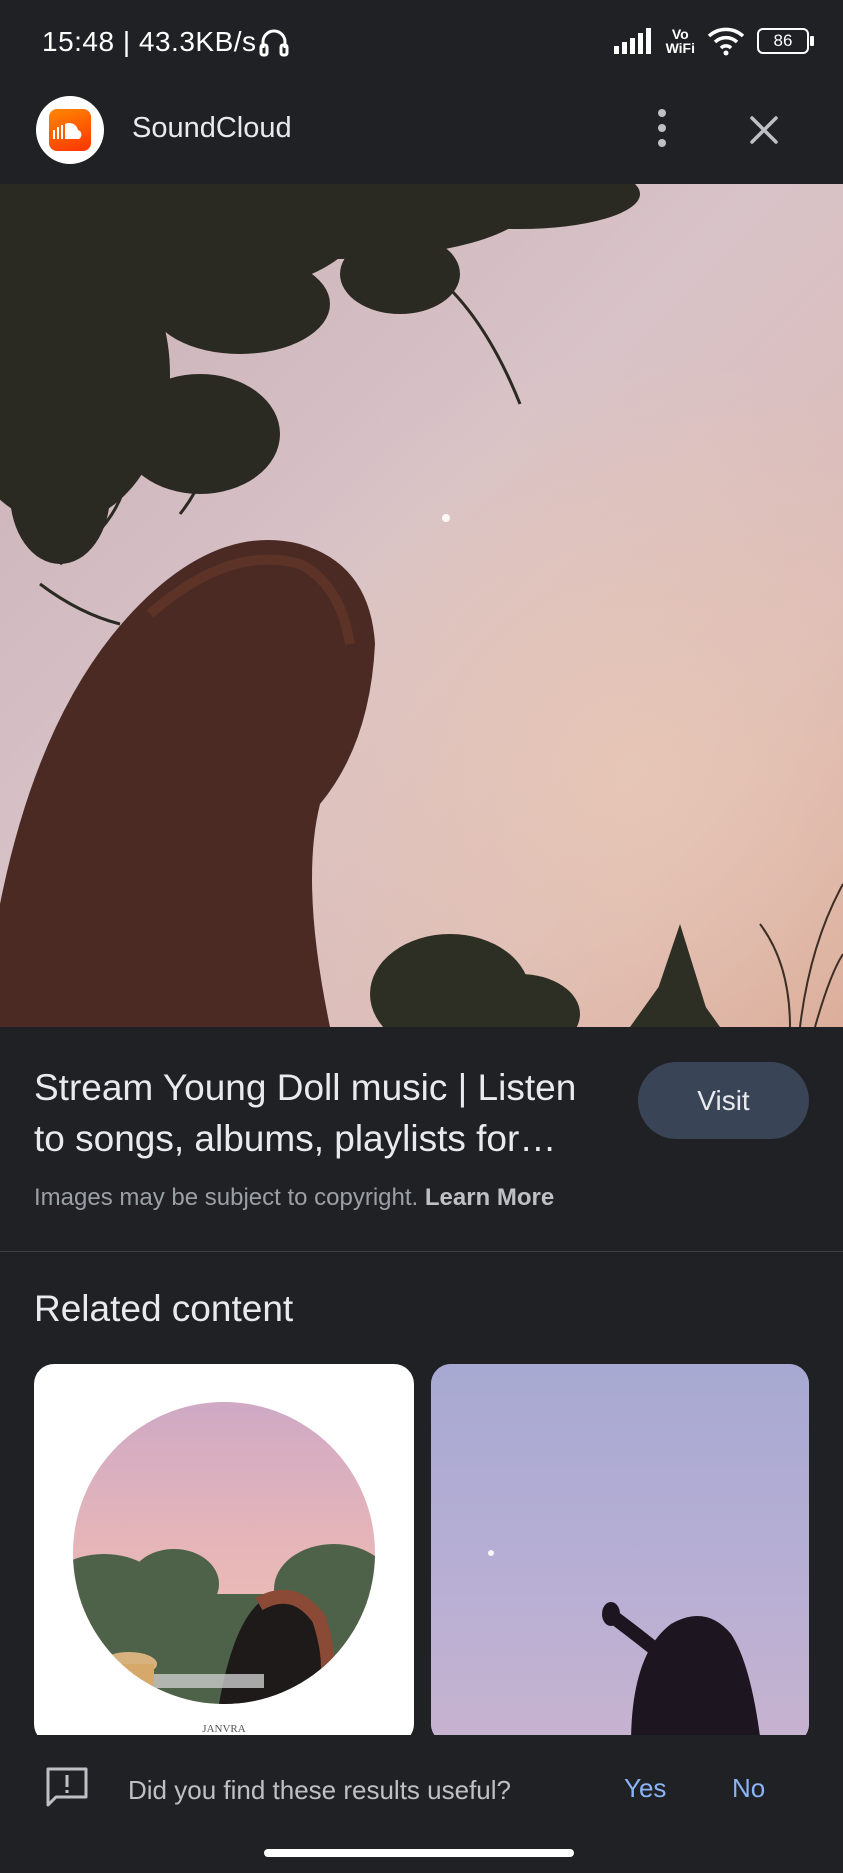 The width and height of the screenshot is (843, 1873). What do you see at coordinates (748, 1788) in the screenshot?
I see `feedback-no-button: No` at bounding box center [748, 1788].